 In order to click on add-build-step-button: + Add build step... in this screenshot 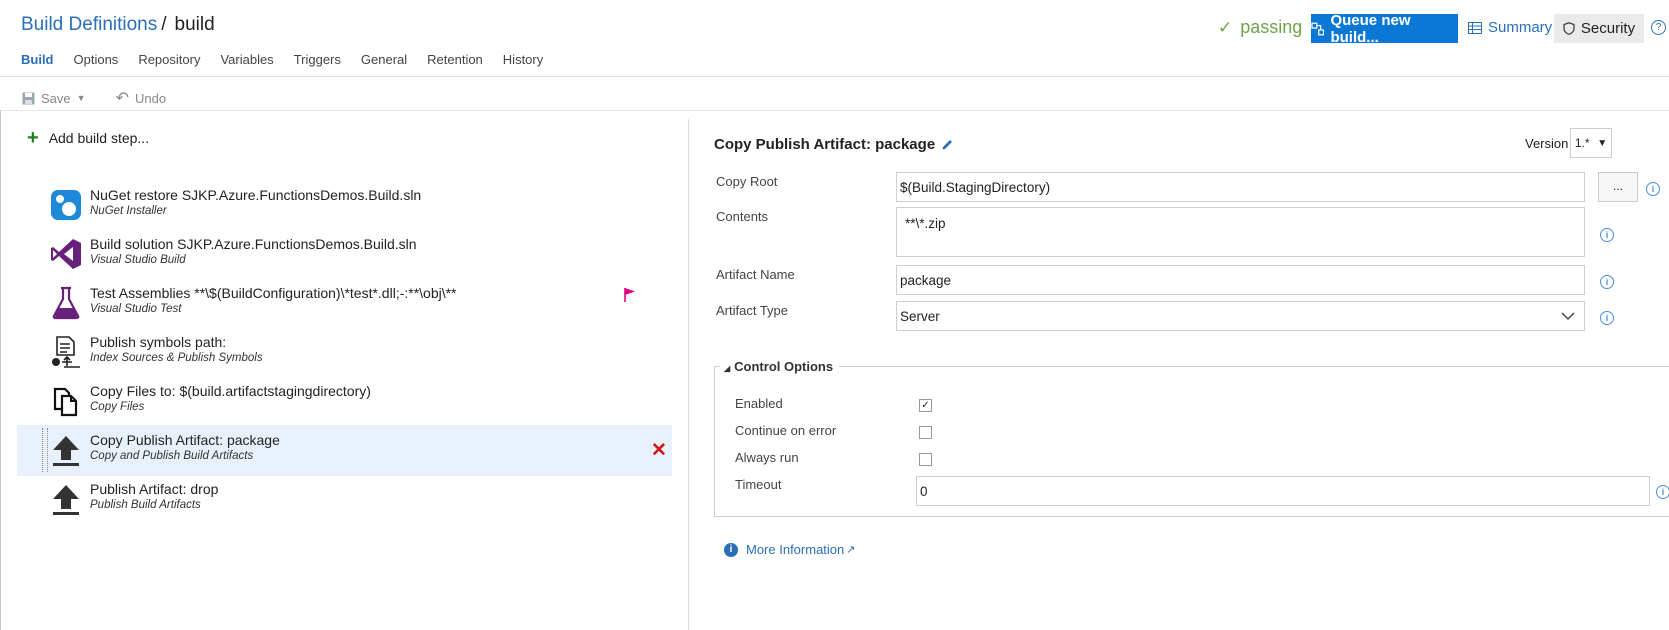, I will do `click(88, 138)`.